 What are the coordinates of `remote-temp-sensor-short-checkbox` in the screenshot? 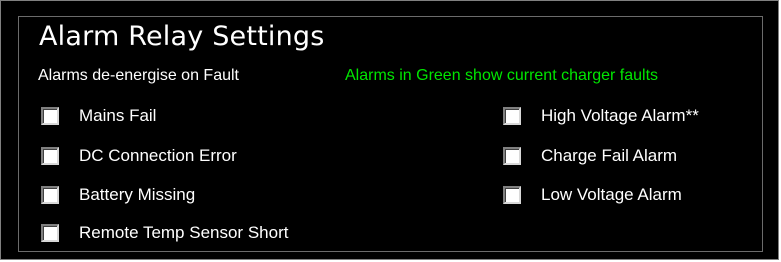 It's located at (50, 233).